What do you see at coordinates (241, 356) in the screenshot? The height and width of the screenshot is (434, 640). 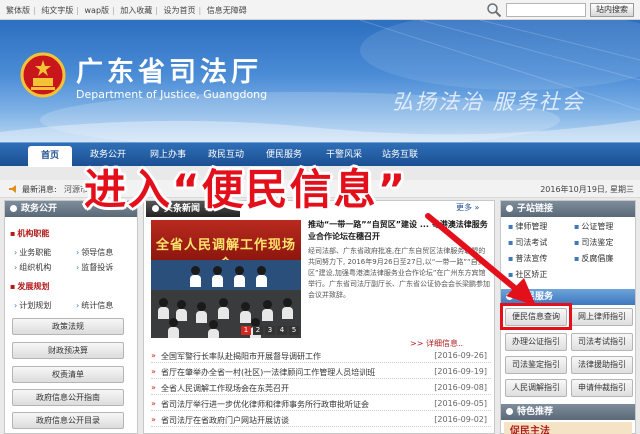 I see `news-title: 全国军警行长率队赴揭阳市开展督导调研工作` at bounding box center [241, 356].